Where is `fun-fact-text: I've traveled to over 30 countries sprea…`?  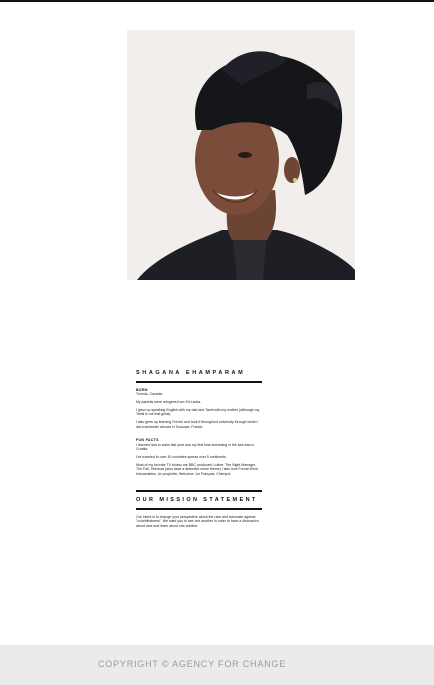
fun-fact-text: I've traveled to over 30 countries sprea… is located at coordinates (181, 457).